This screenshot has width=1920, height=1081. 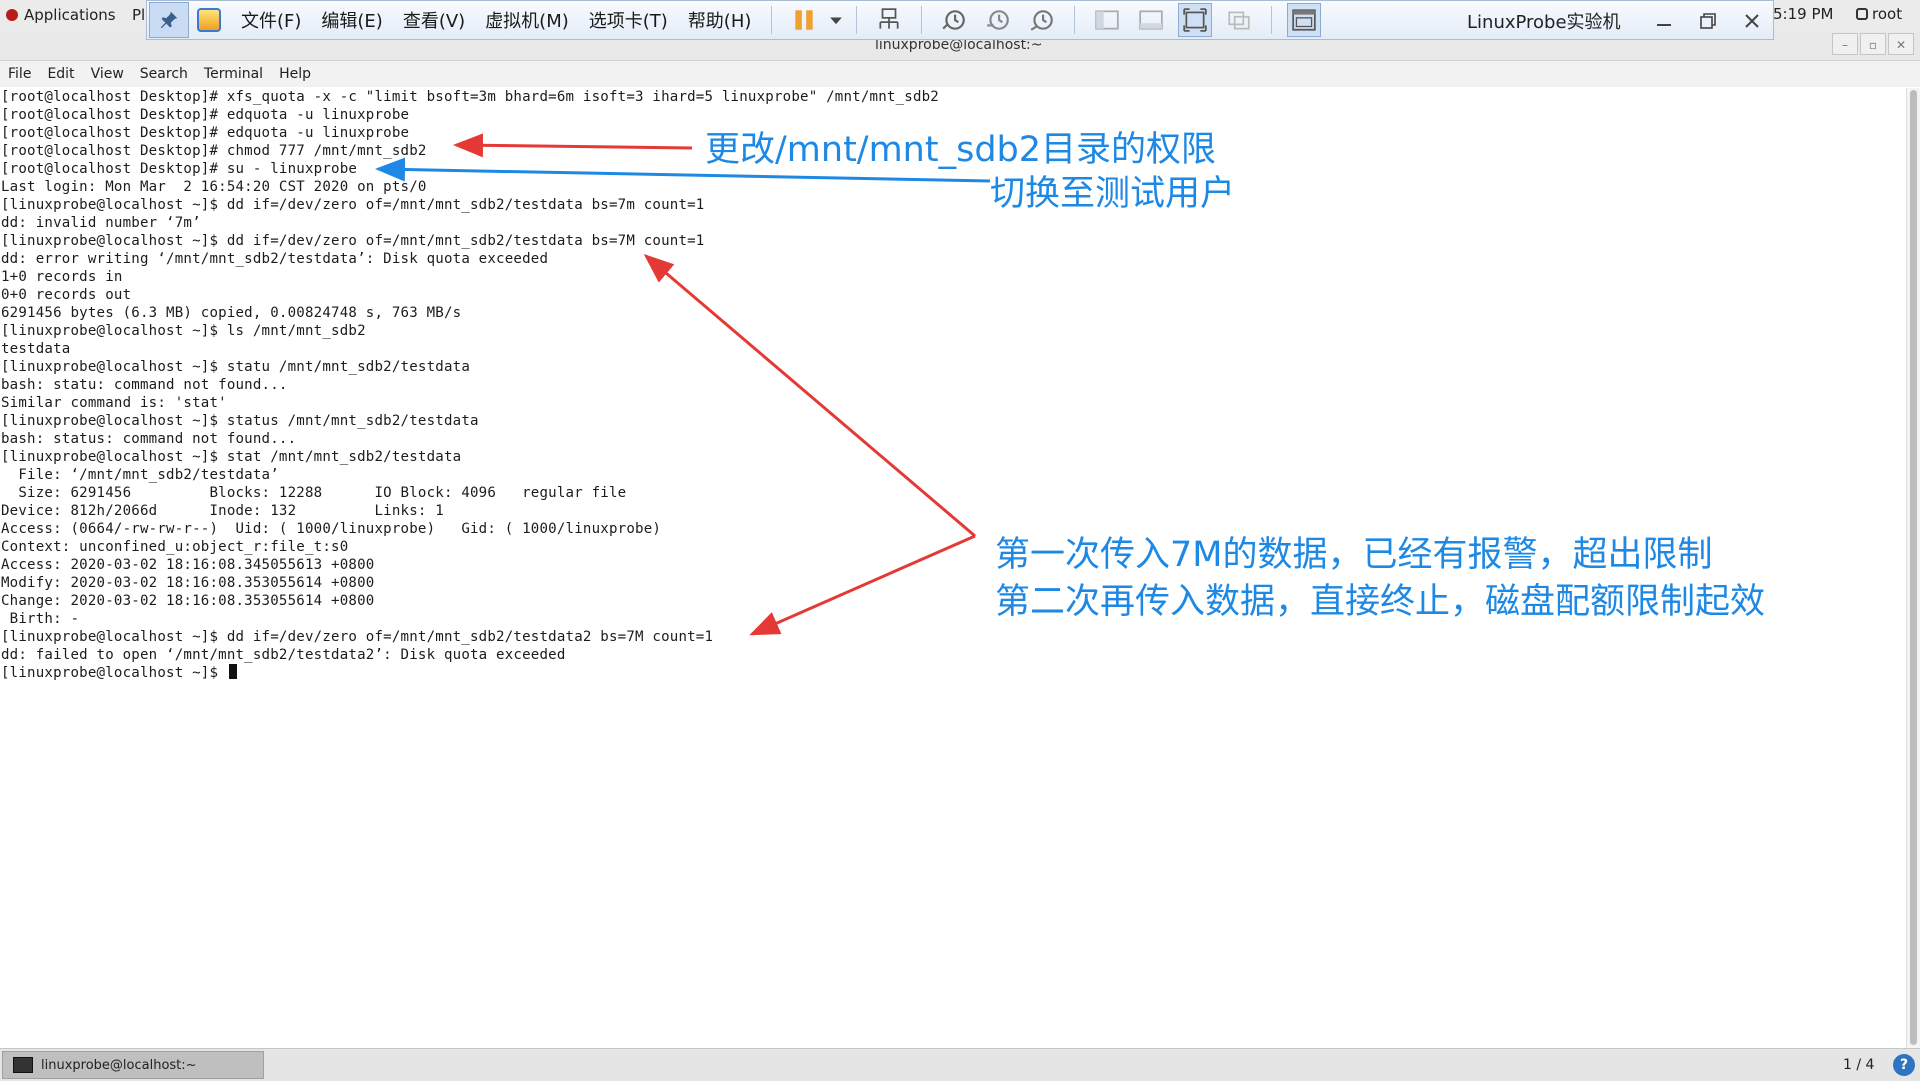 What do you see at coordinates (1887, 14) in the screenshot?
I see `user-name: root` at bounding box center [1887, 14].